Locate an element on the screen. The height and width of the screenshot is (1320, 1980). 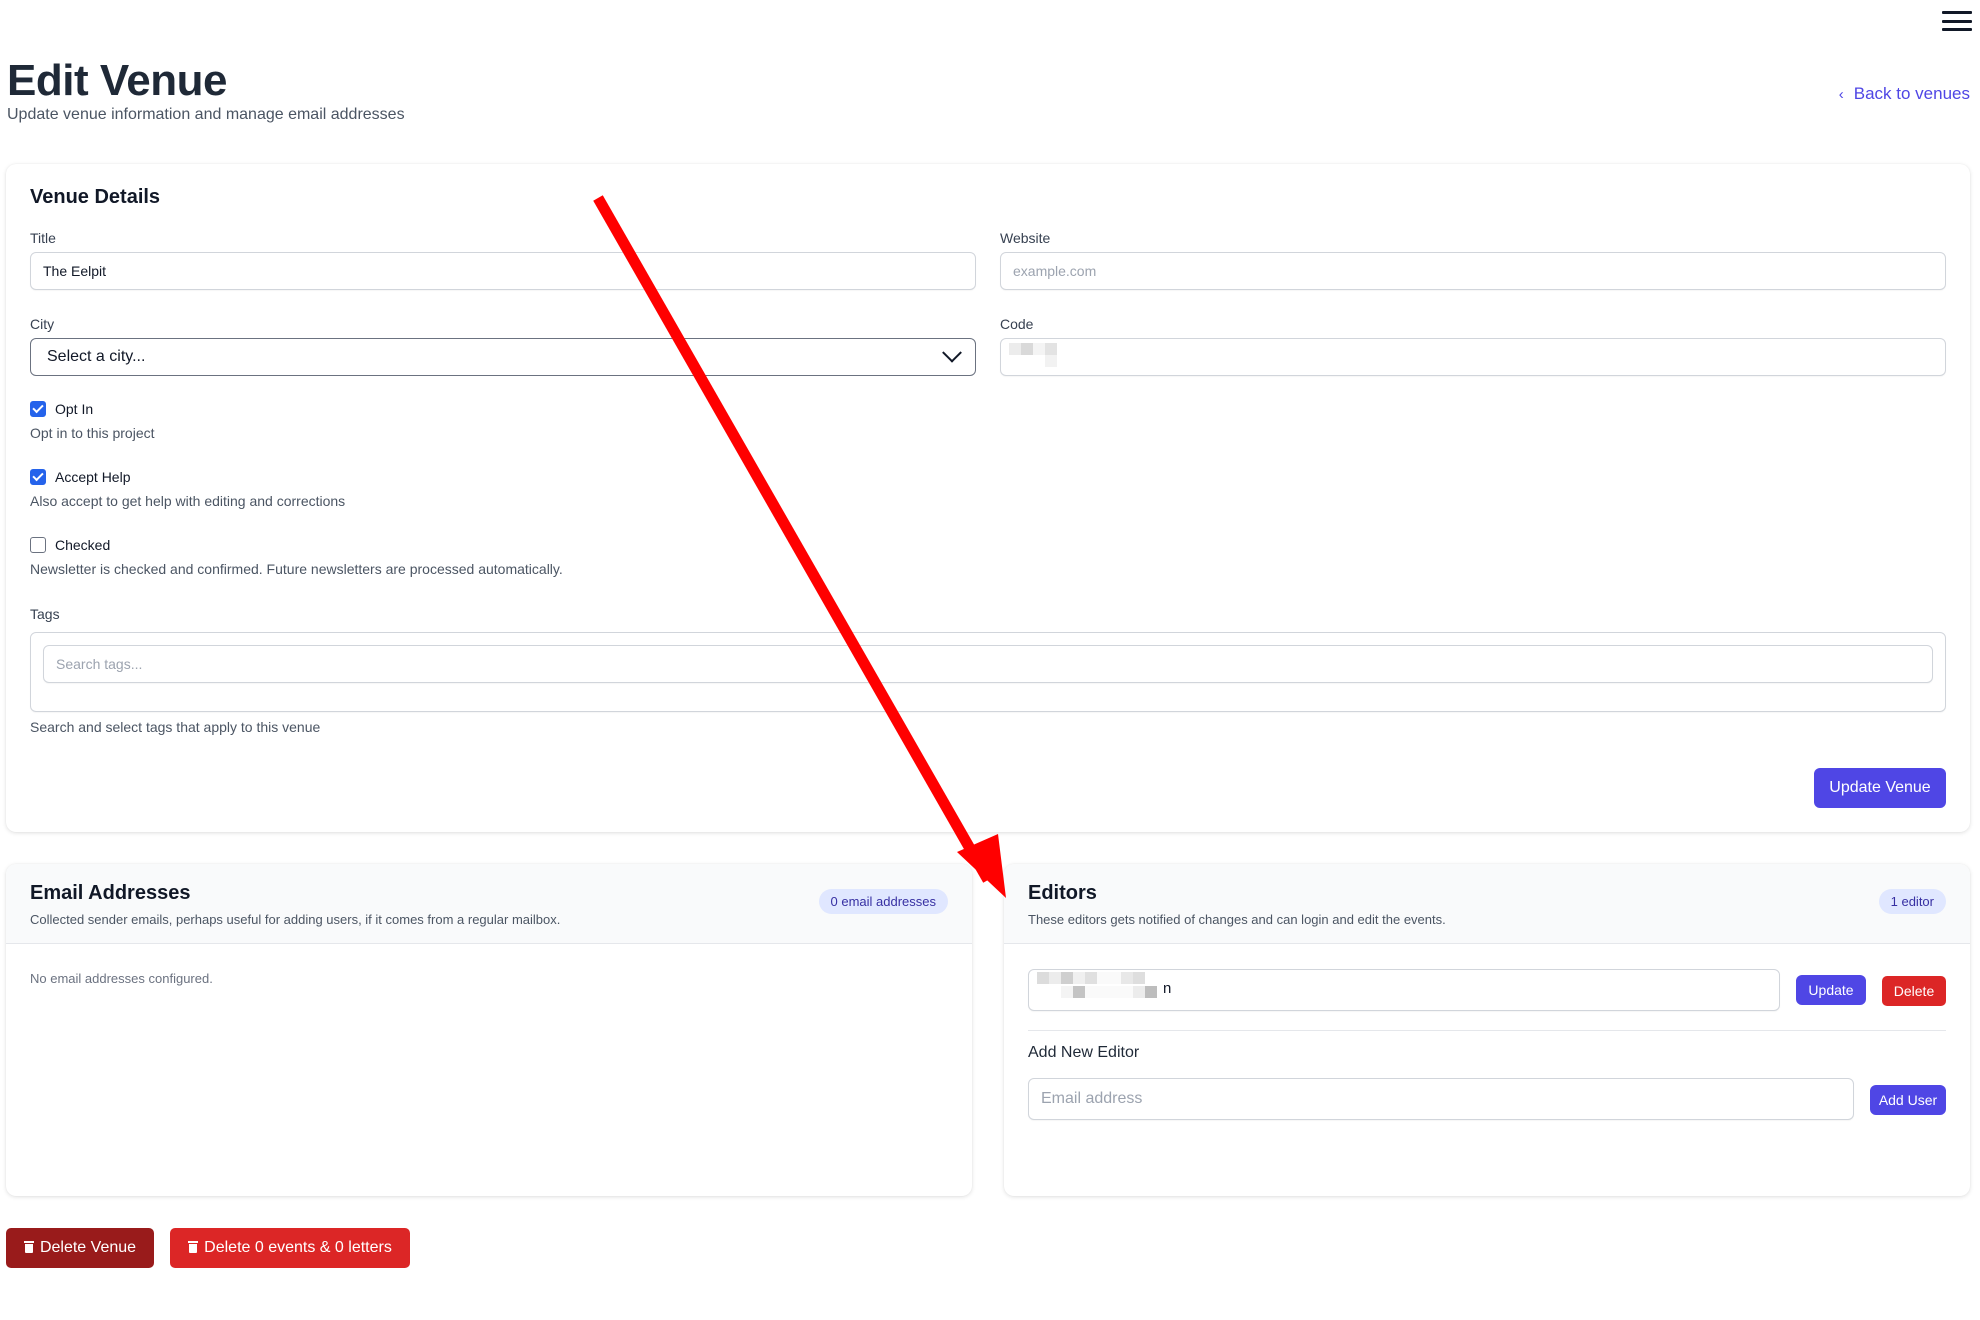
city-label: City is located at coordinates (42, 324).